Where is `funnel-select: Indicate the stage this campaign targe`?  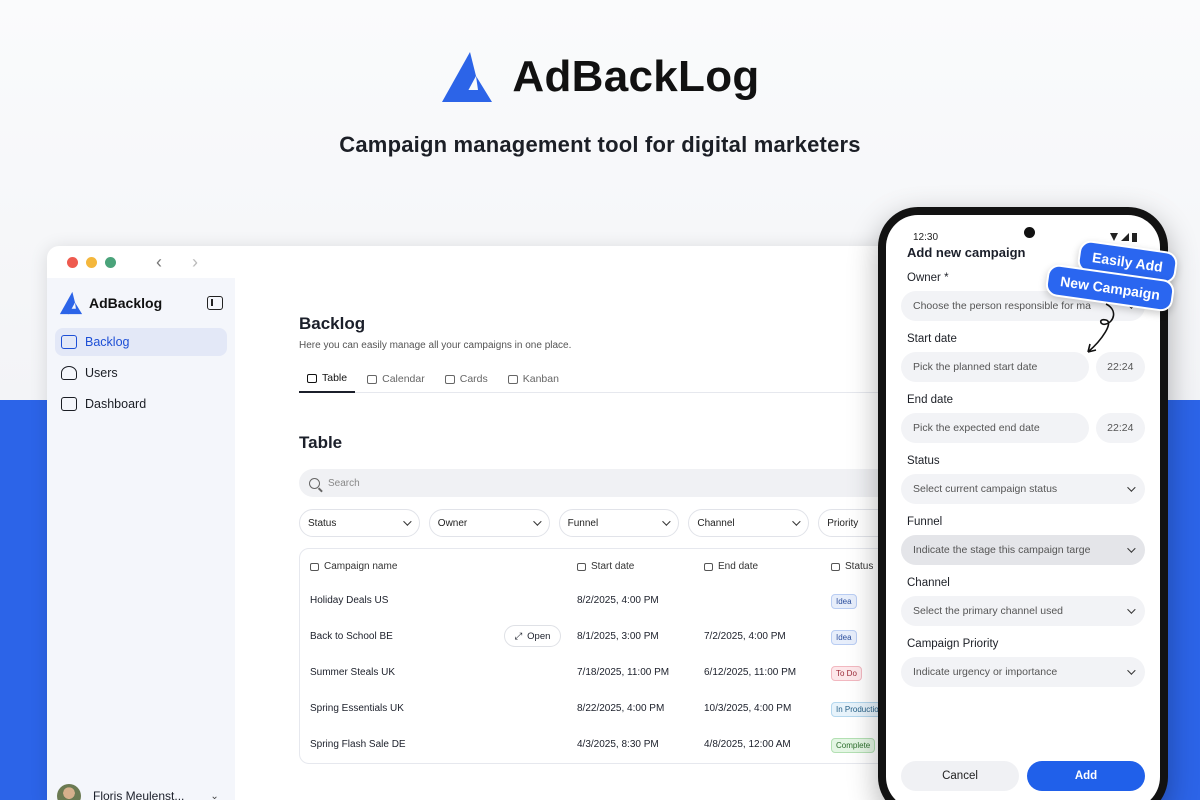
funnel-select: Indicate the stage this campaign targe is located at coordinates (1023, 550).